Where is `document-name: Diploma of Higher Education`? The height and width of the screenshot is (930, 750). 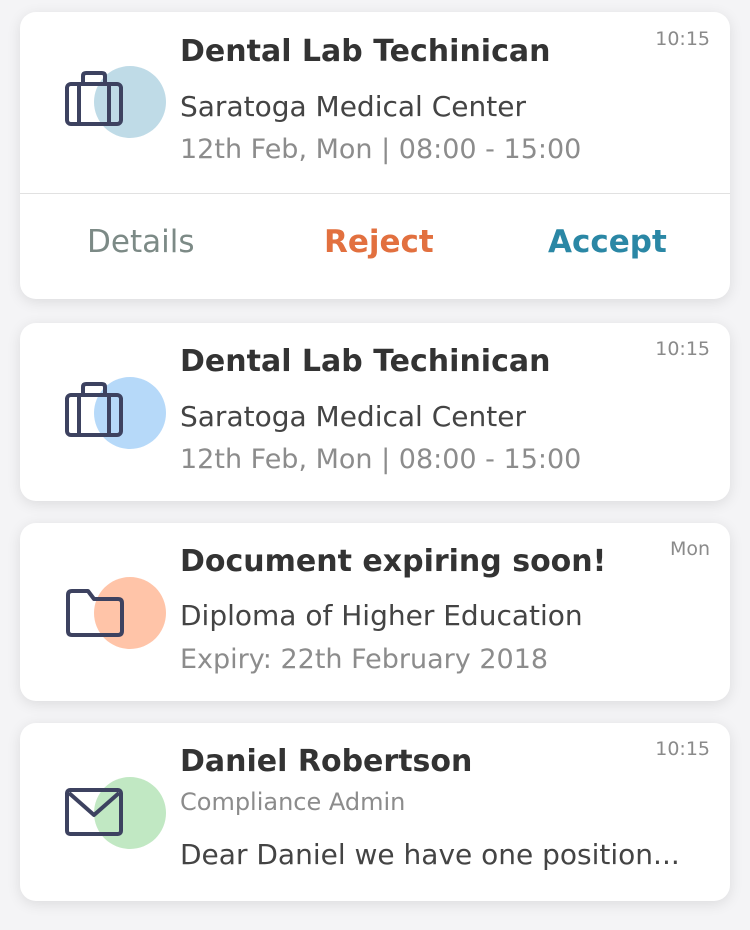 document-name: Diploma of Higher Education is located at coordinates (381, 615).